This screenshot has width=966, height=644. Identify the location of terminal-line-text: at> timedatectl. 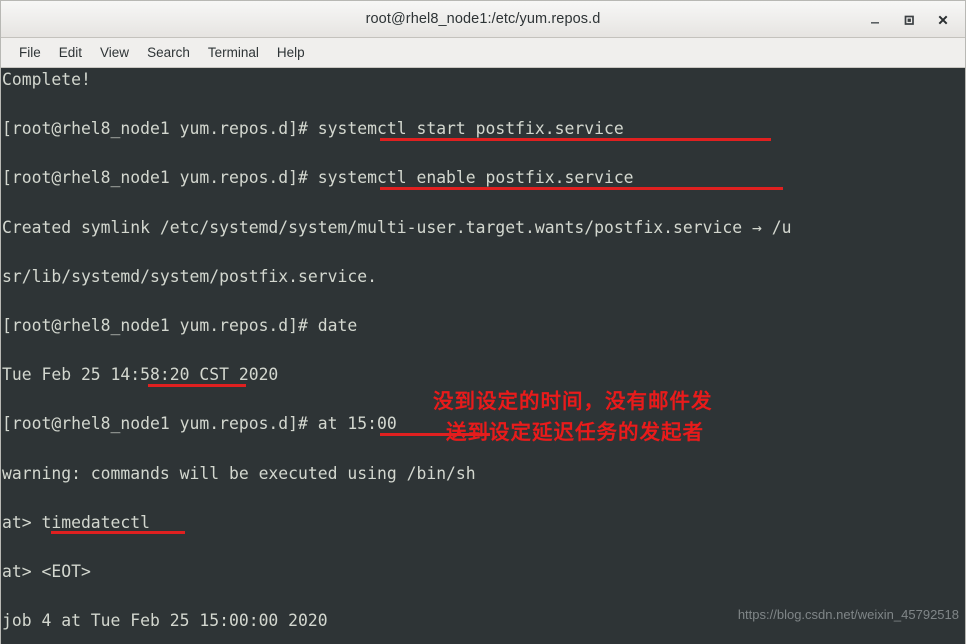
(76, 522).